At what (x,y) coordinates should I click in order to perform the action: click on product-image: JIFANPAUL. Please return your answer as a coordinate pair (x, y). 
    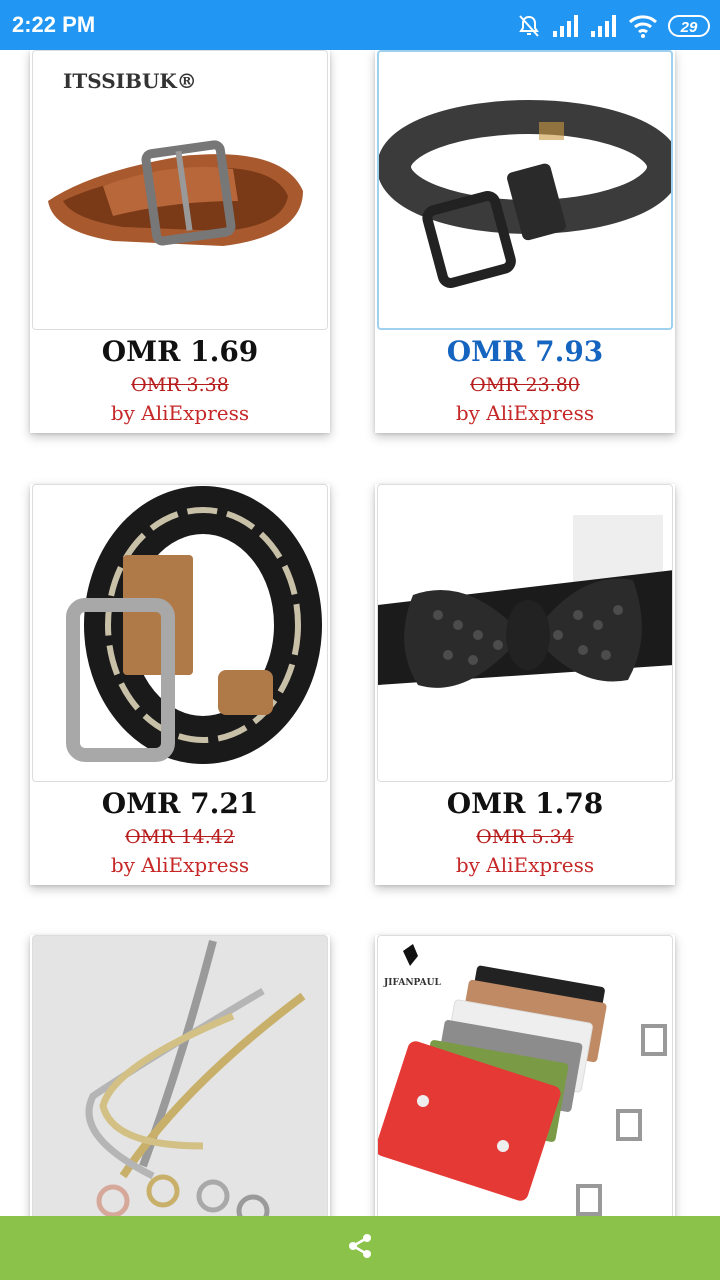
    Looking at the image, I should click on (525, 1075).